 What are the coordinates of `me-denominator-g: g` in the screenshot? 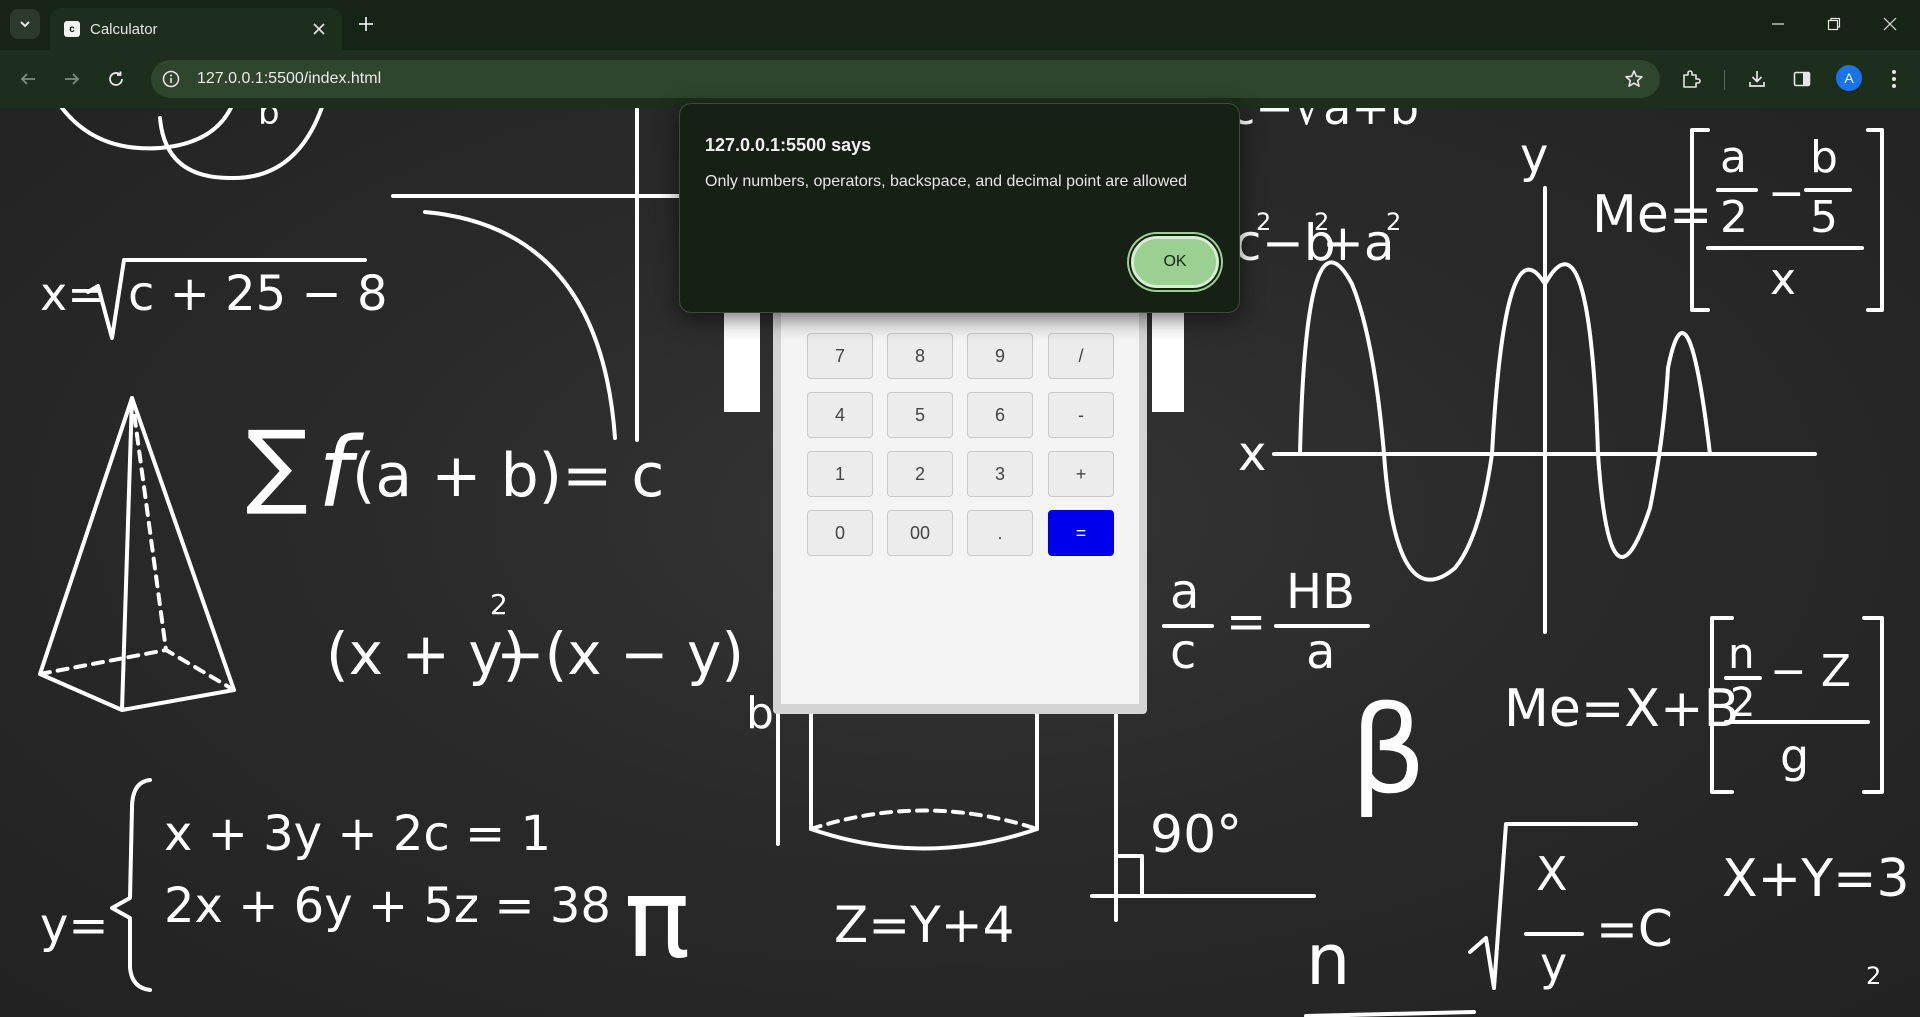 It's located at (1794, 756).